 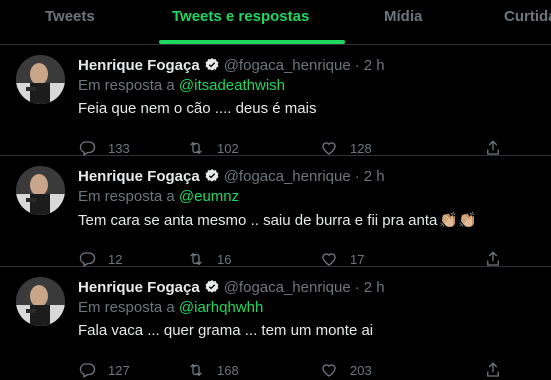 What do you see at coordinates (288, 148) in the screenshot?
I see `tweet-actions: 133 102 128` at bounding box center [288, 148].